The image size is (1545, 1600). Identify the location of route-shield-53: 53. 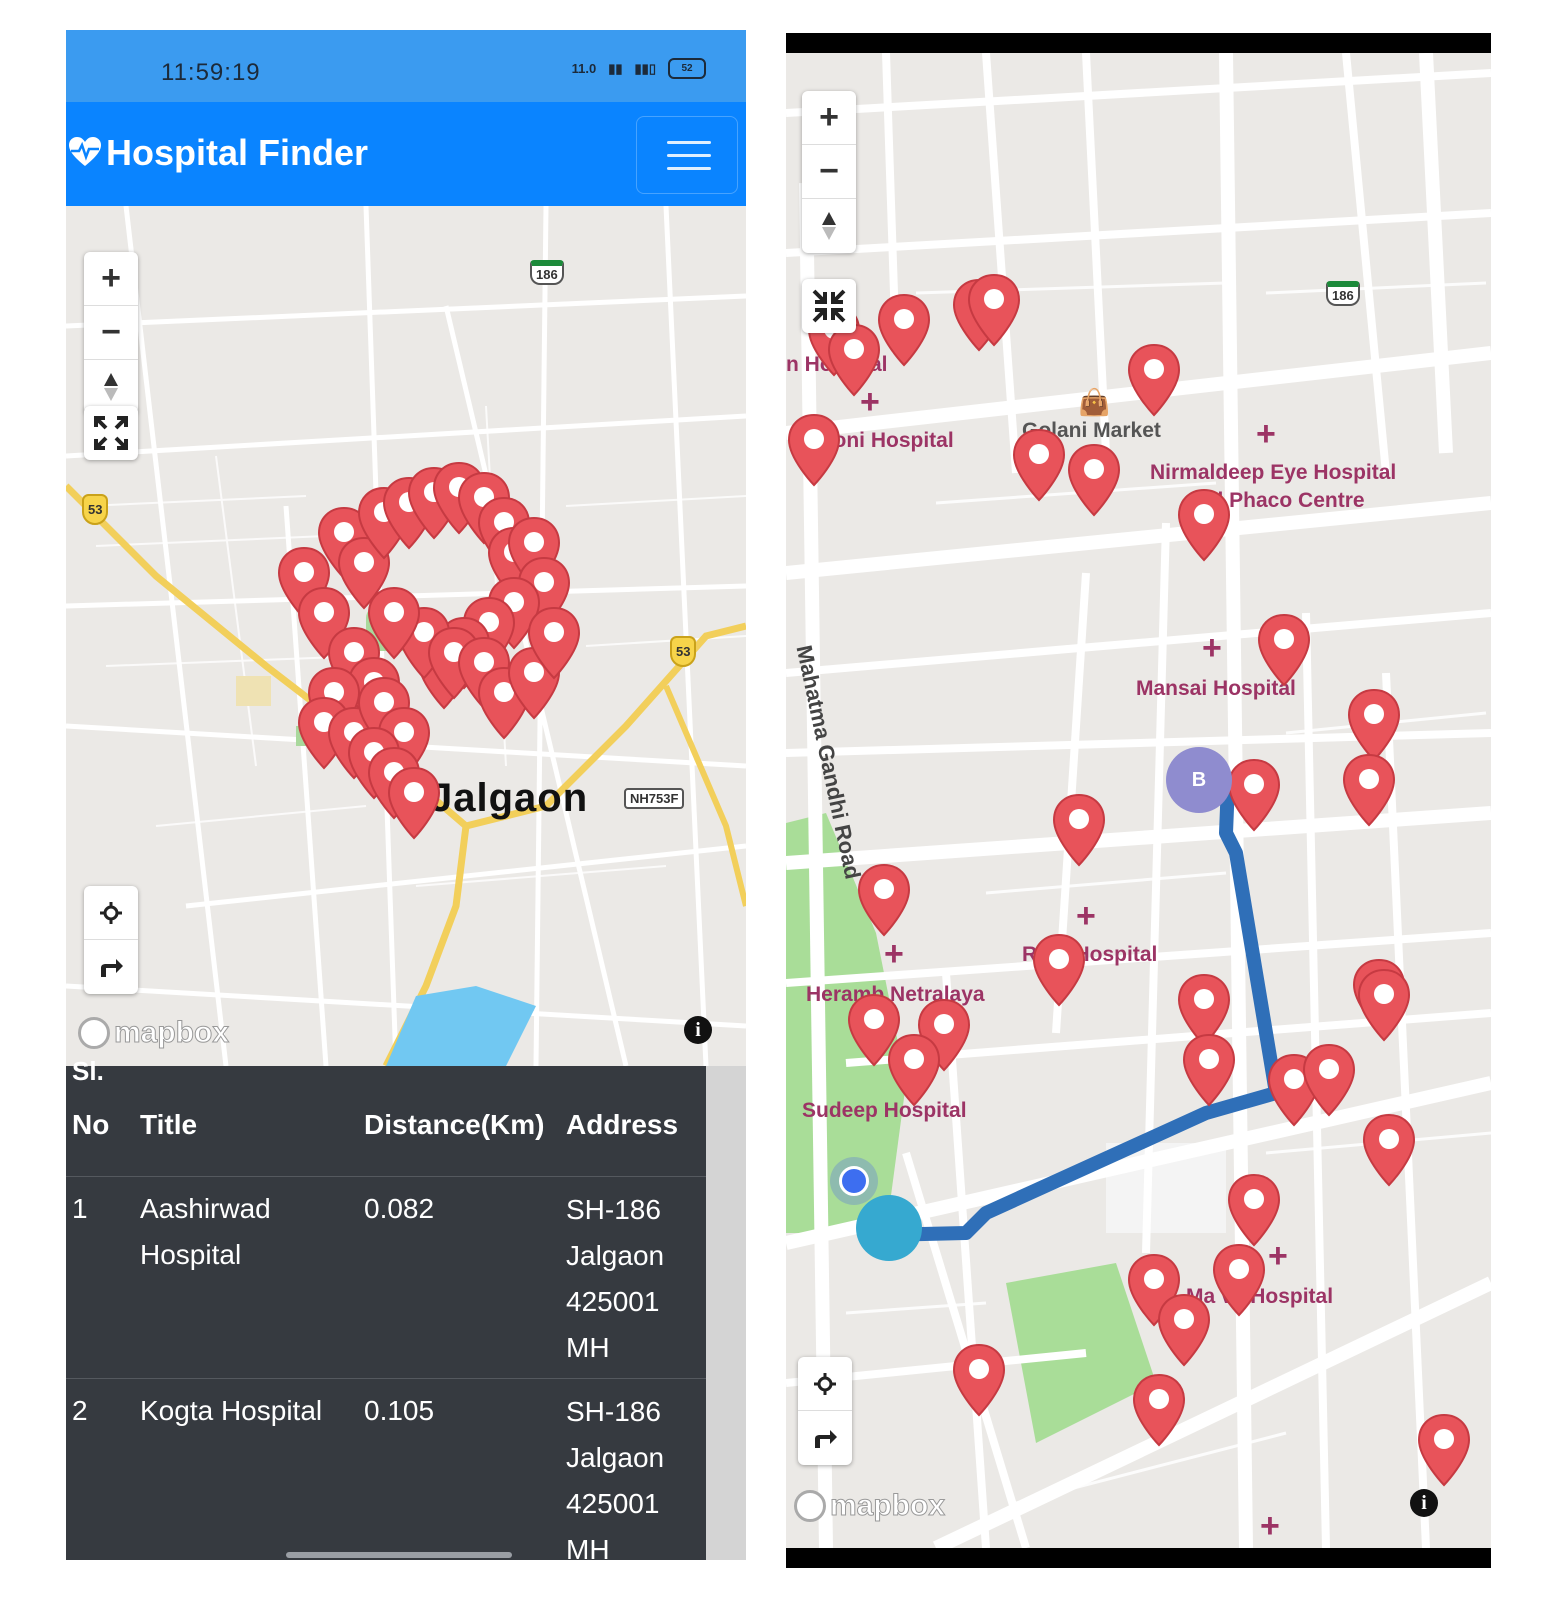
(95, 509).